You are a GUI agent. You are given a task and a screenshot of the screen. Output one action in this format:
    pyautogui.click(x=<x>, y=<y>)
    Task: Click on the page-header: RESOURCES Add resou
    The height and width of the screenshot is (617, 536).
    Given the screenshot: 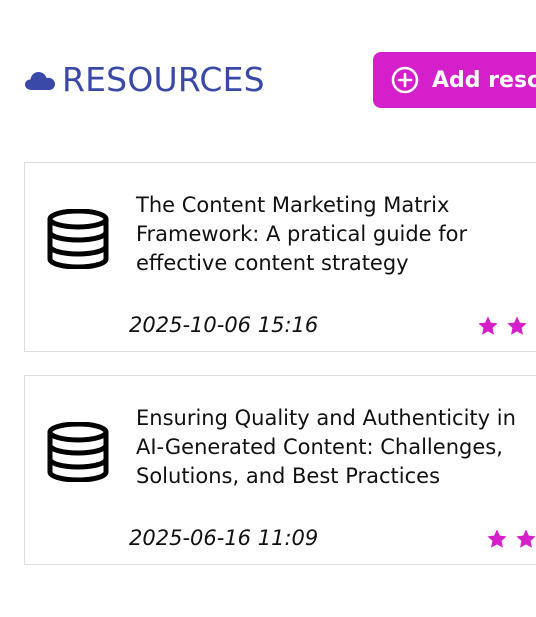 What is the action you would take?
    pyautogui.click(x=280, y=80)
    